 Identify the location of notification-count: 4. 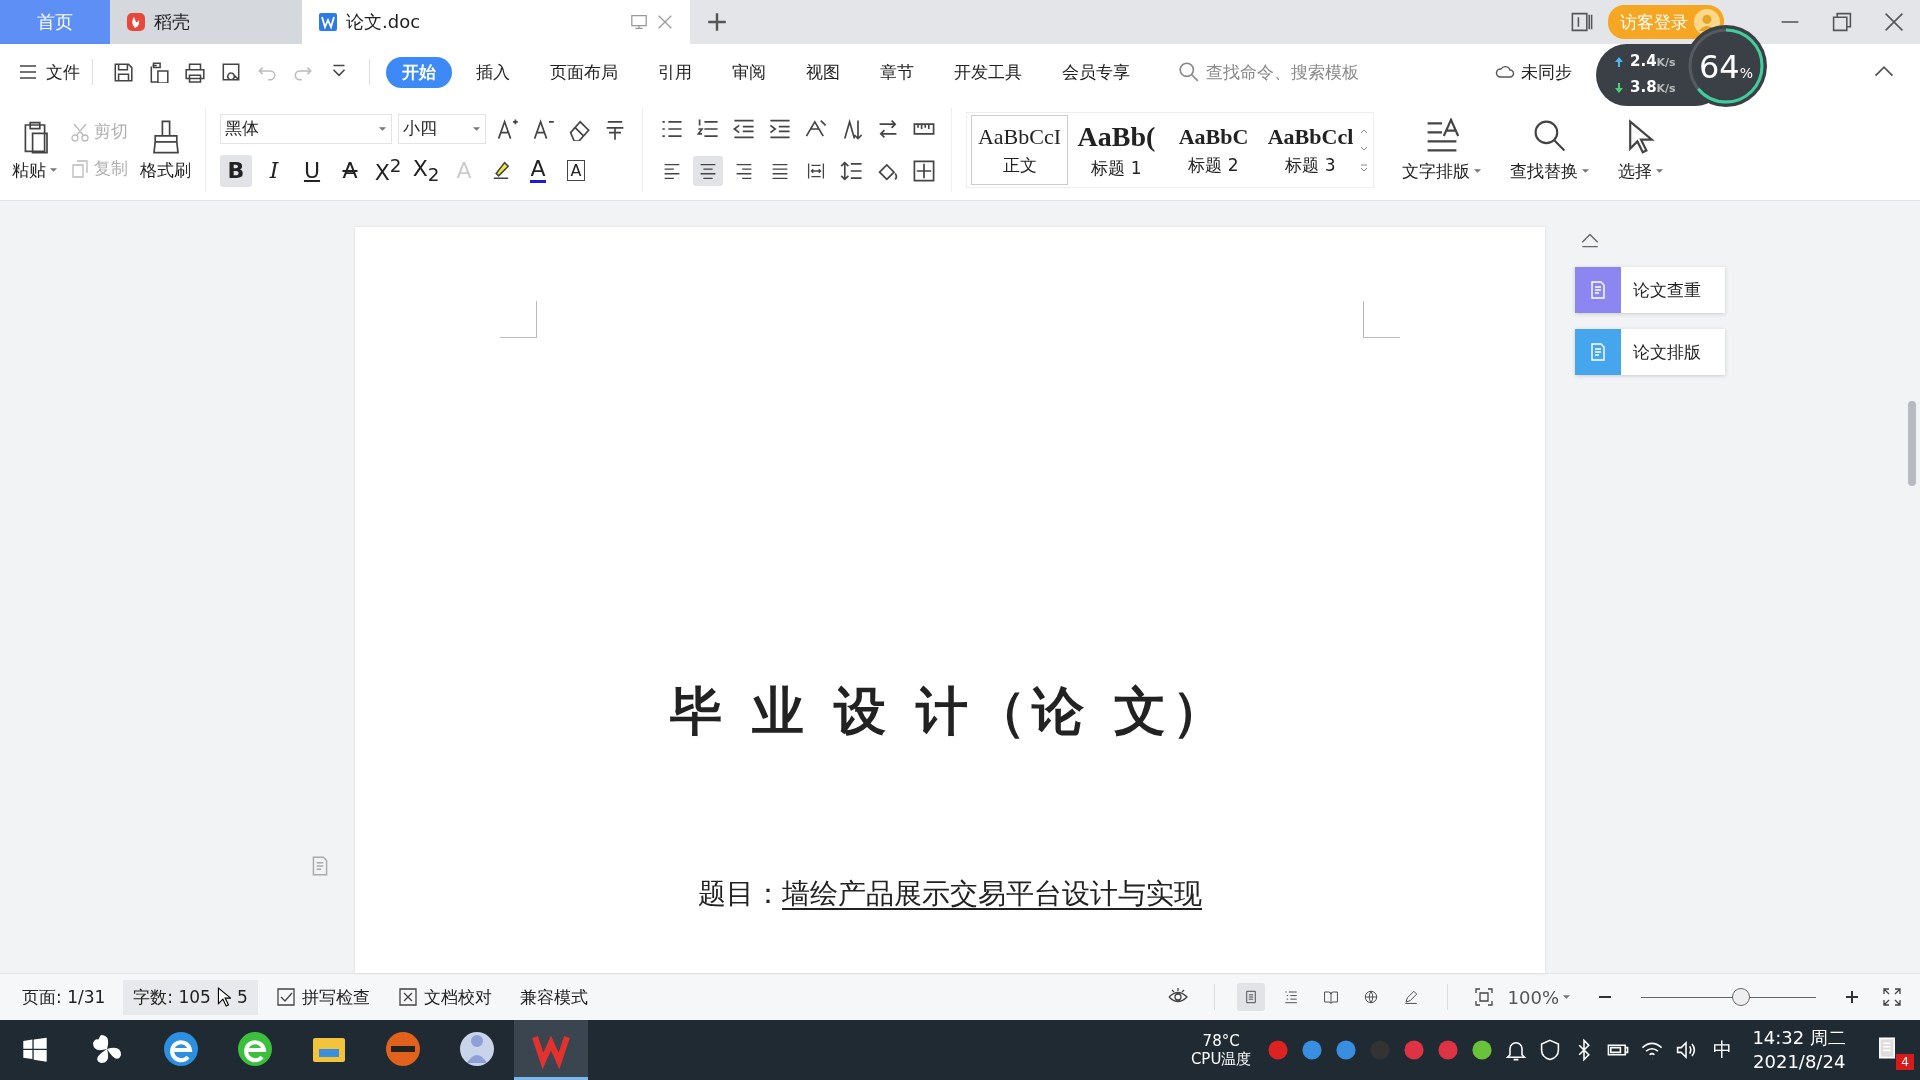
(1905, 1062).